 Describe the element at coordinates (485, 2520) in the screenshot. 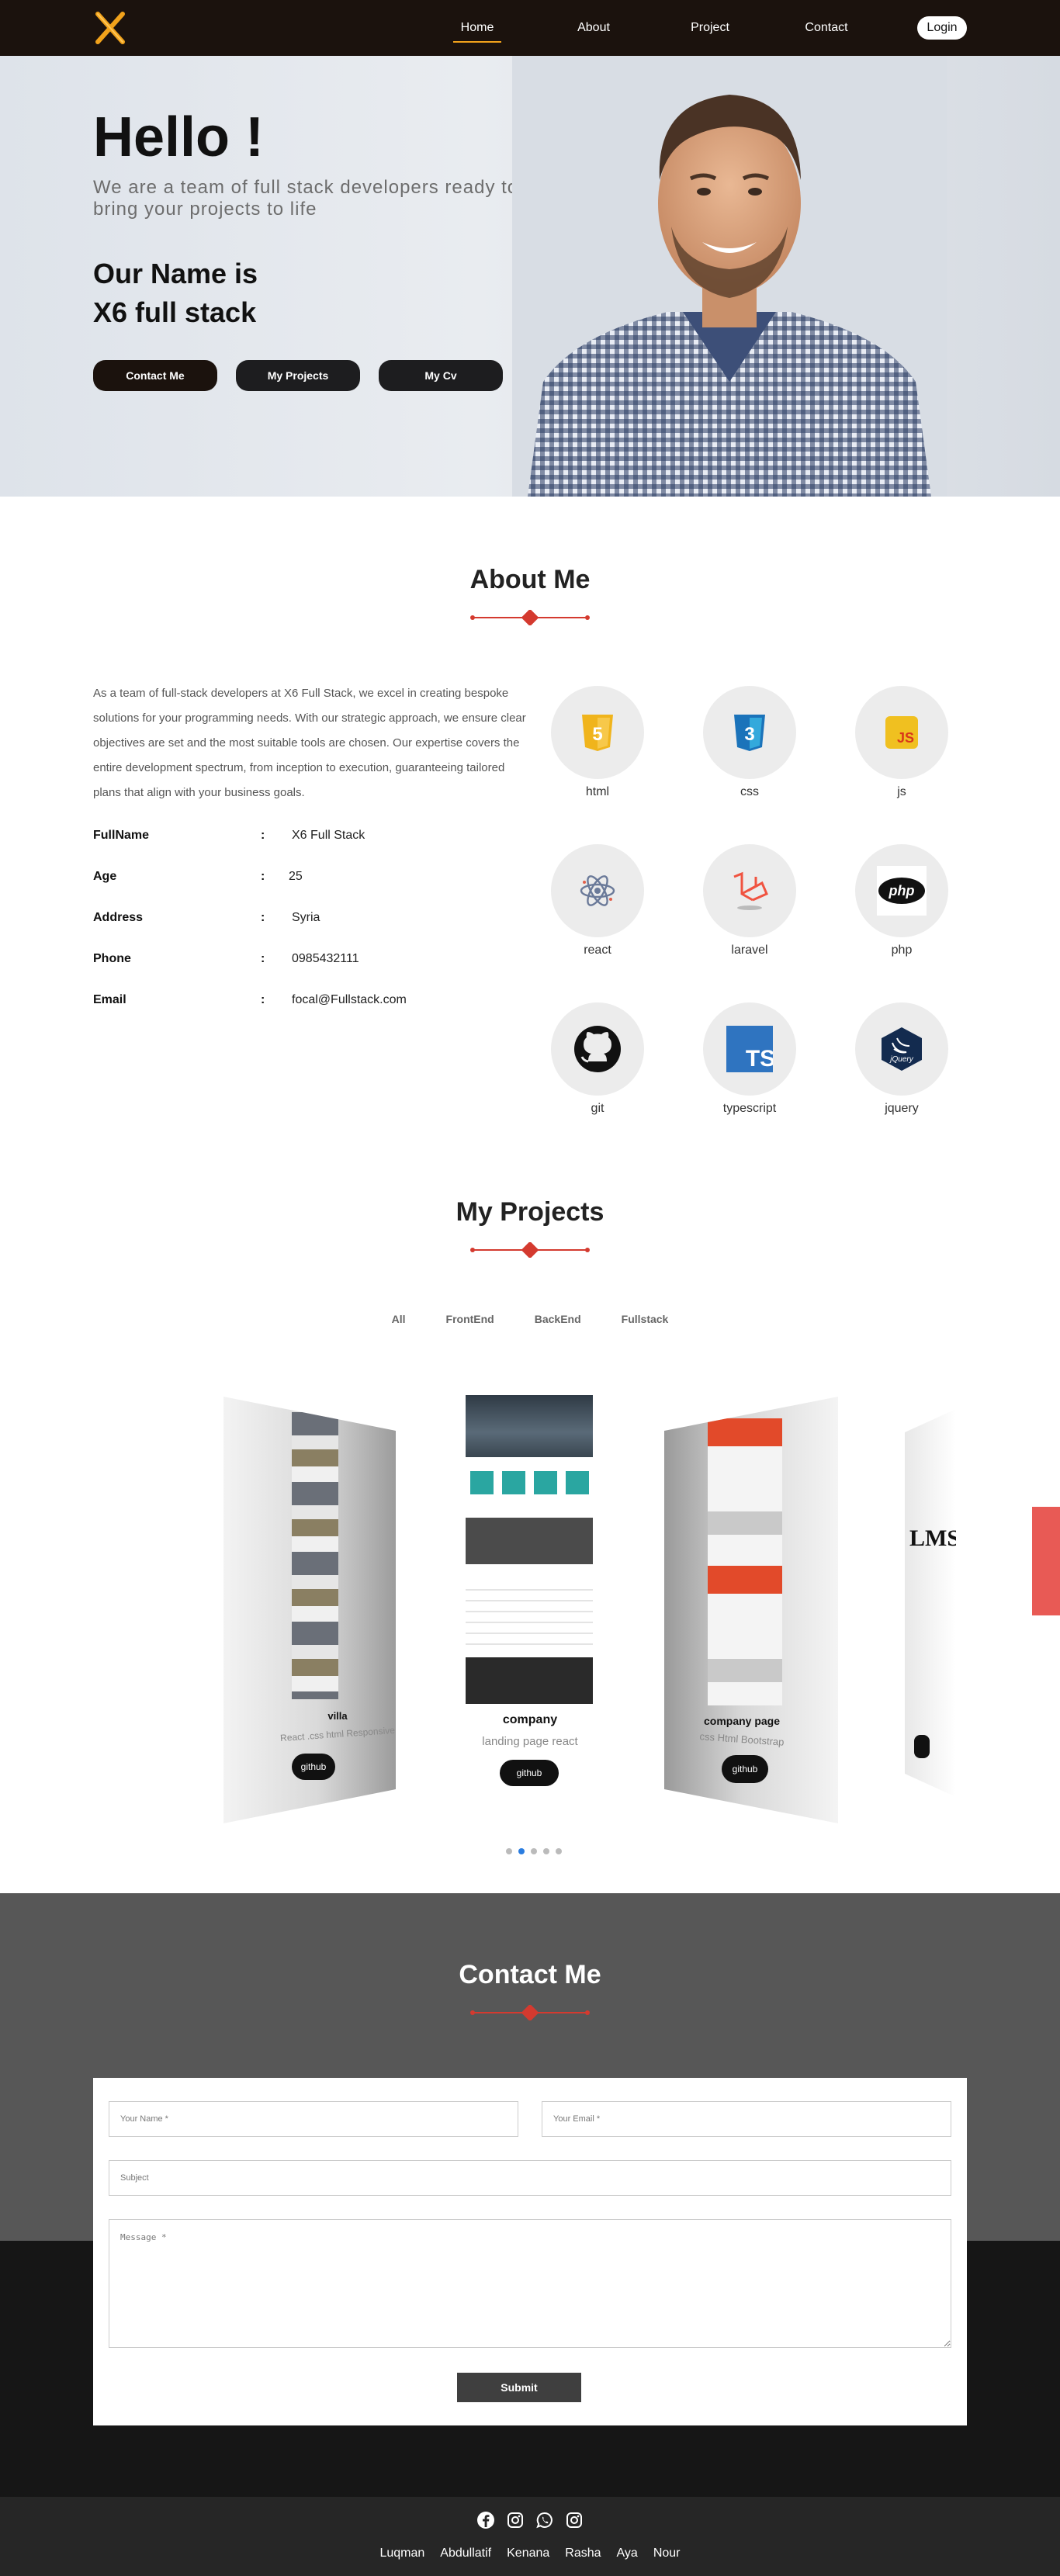

I see `facebook-icon` at that location.